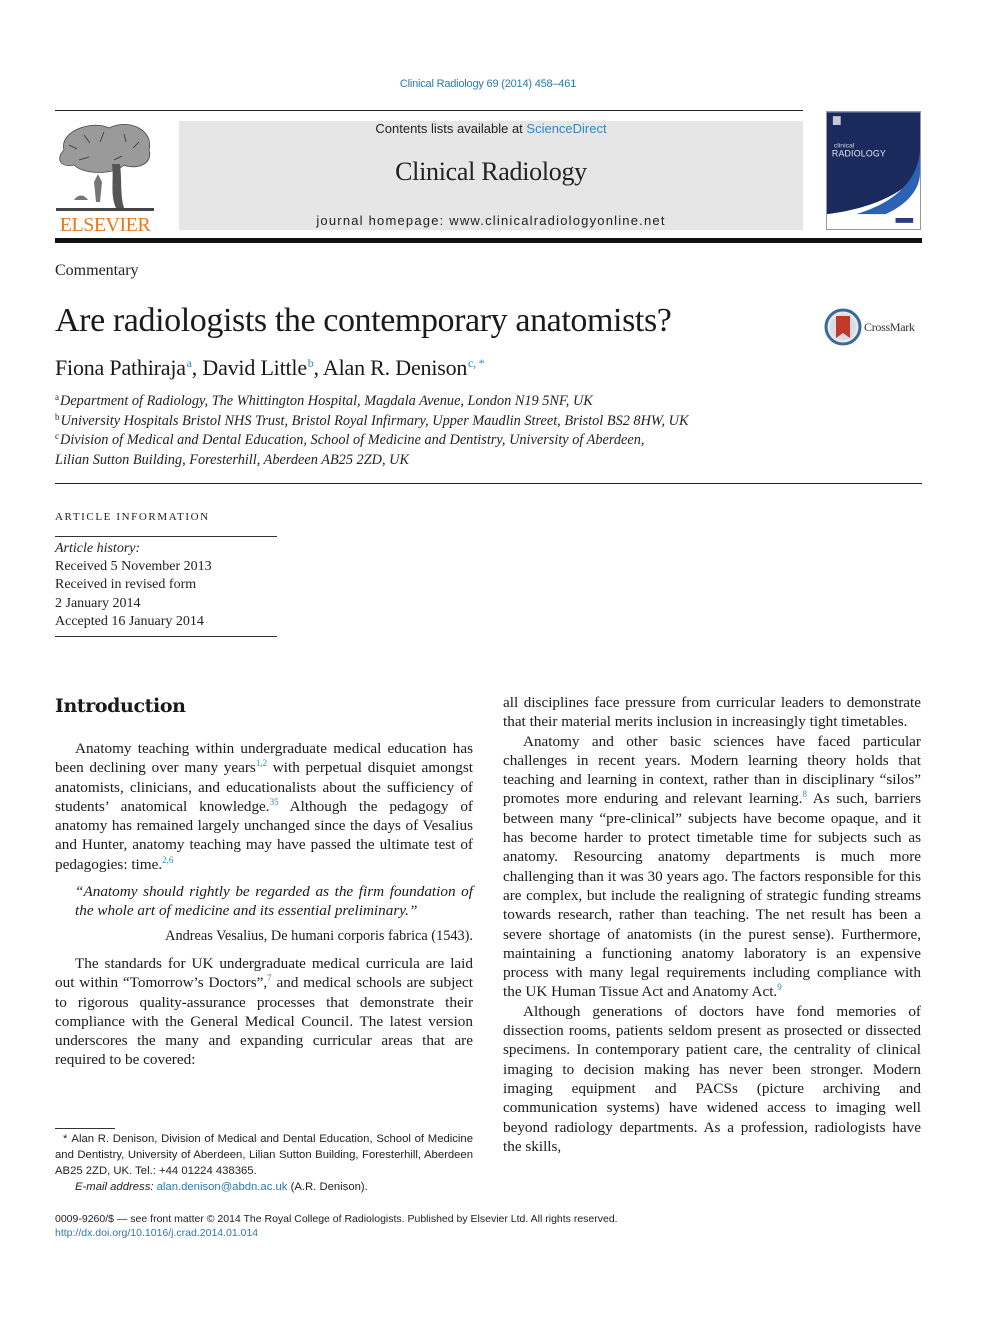 The height and width of the screenshot is (1323, 992). Describe the element at coordinates (488, 240) in the screenshot. I see `header-thick-divider` at that location.